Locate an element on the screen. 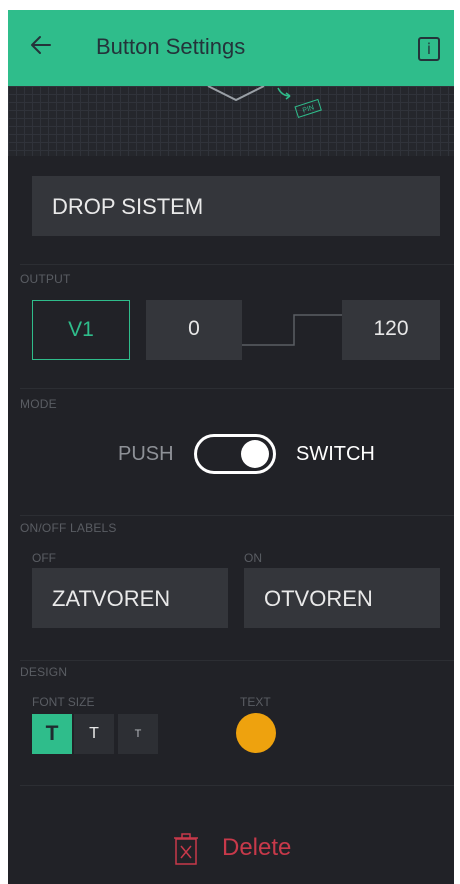  output-low-input: 0 is located at coordinates (194, 330).